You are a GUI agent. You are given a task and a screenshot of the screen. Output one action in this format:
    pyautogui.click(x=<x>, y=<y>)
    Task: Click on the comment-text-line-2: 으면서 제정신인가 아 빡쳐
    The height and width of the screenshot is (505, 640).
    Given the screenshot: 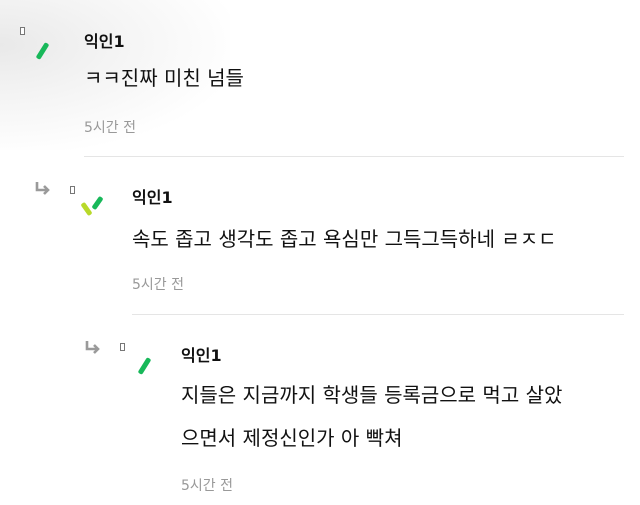 What is the action you would take?
    pyautogui.click(x=292, y=438)
    